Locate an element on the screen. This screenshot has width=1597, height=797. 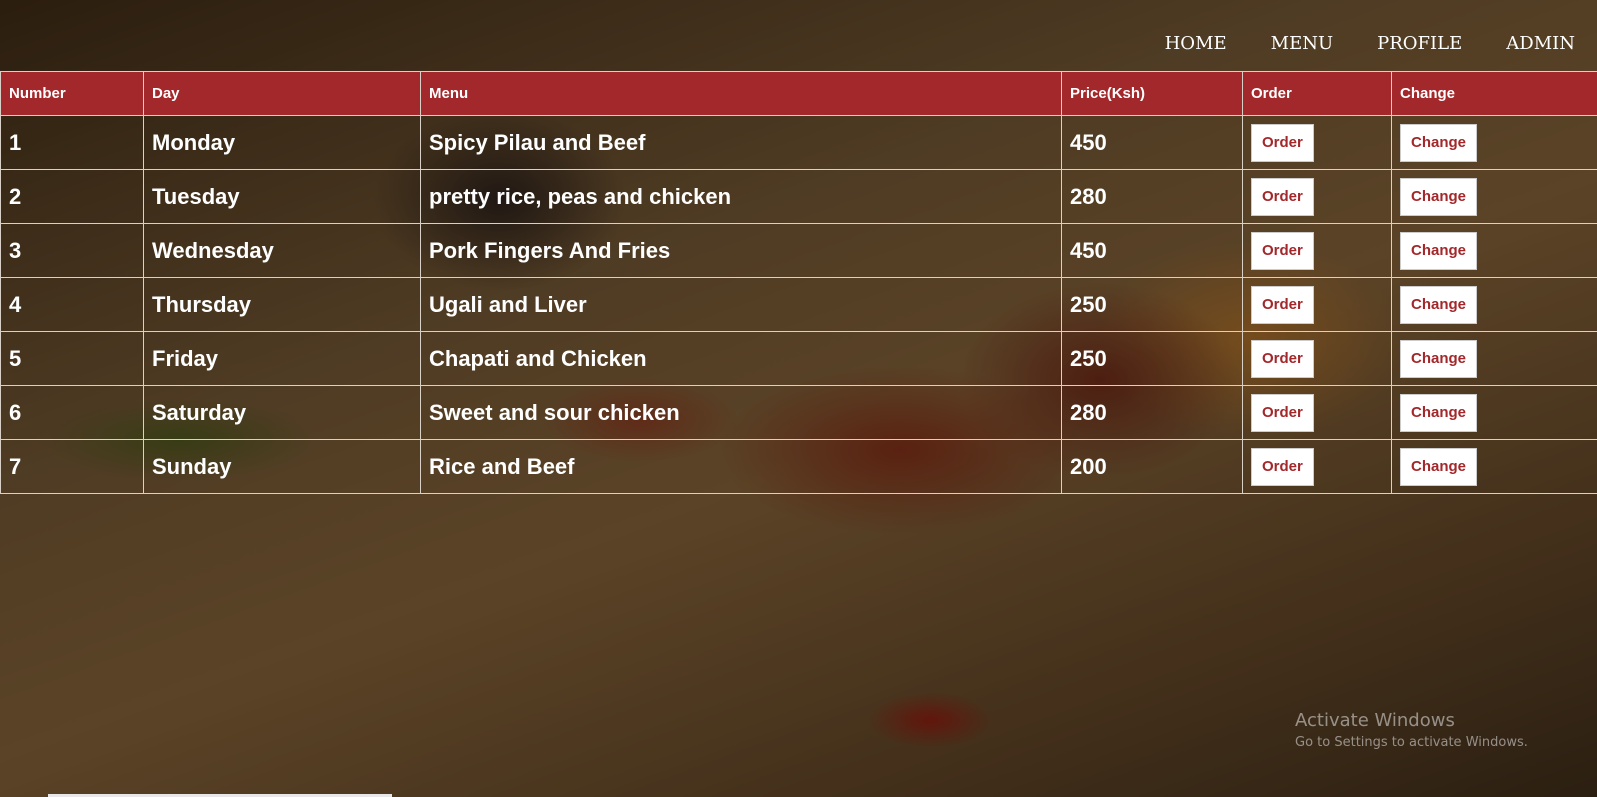
watermark-subtitle: Go to Settings to activate Windows. is located at coordinates (1411, 742).